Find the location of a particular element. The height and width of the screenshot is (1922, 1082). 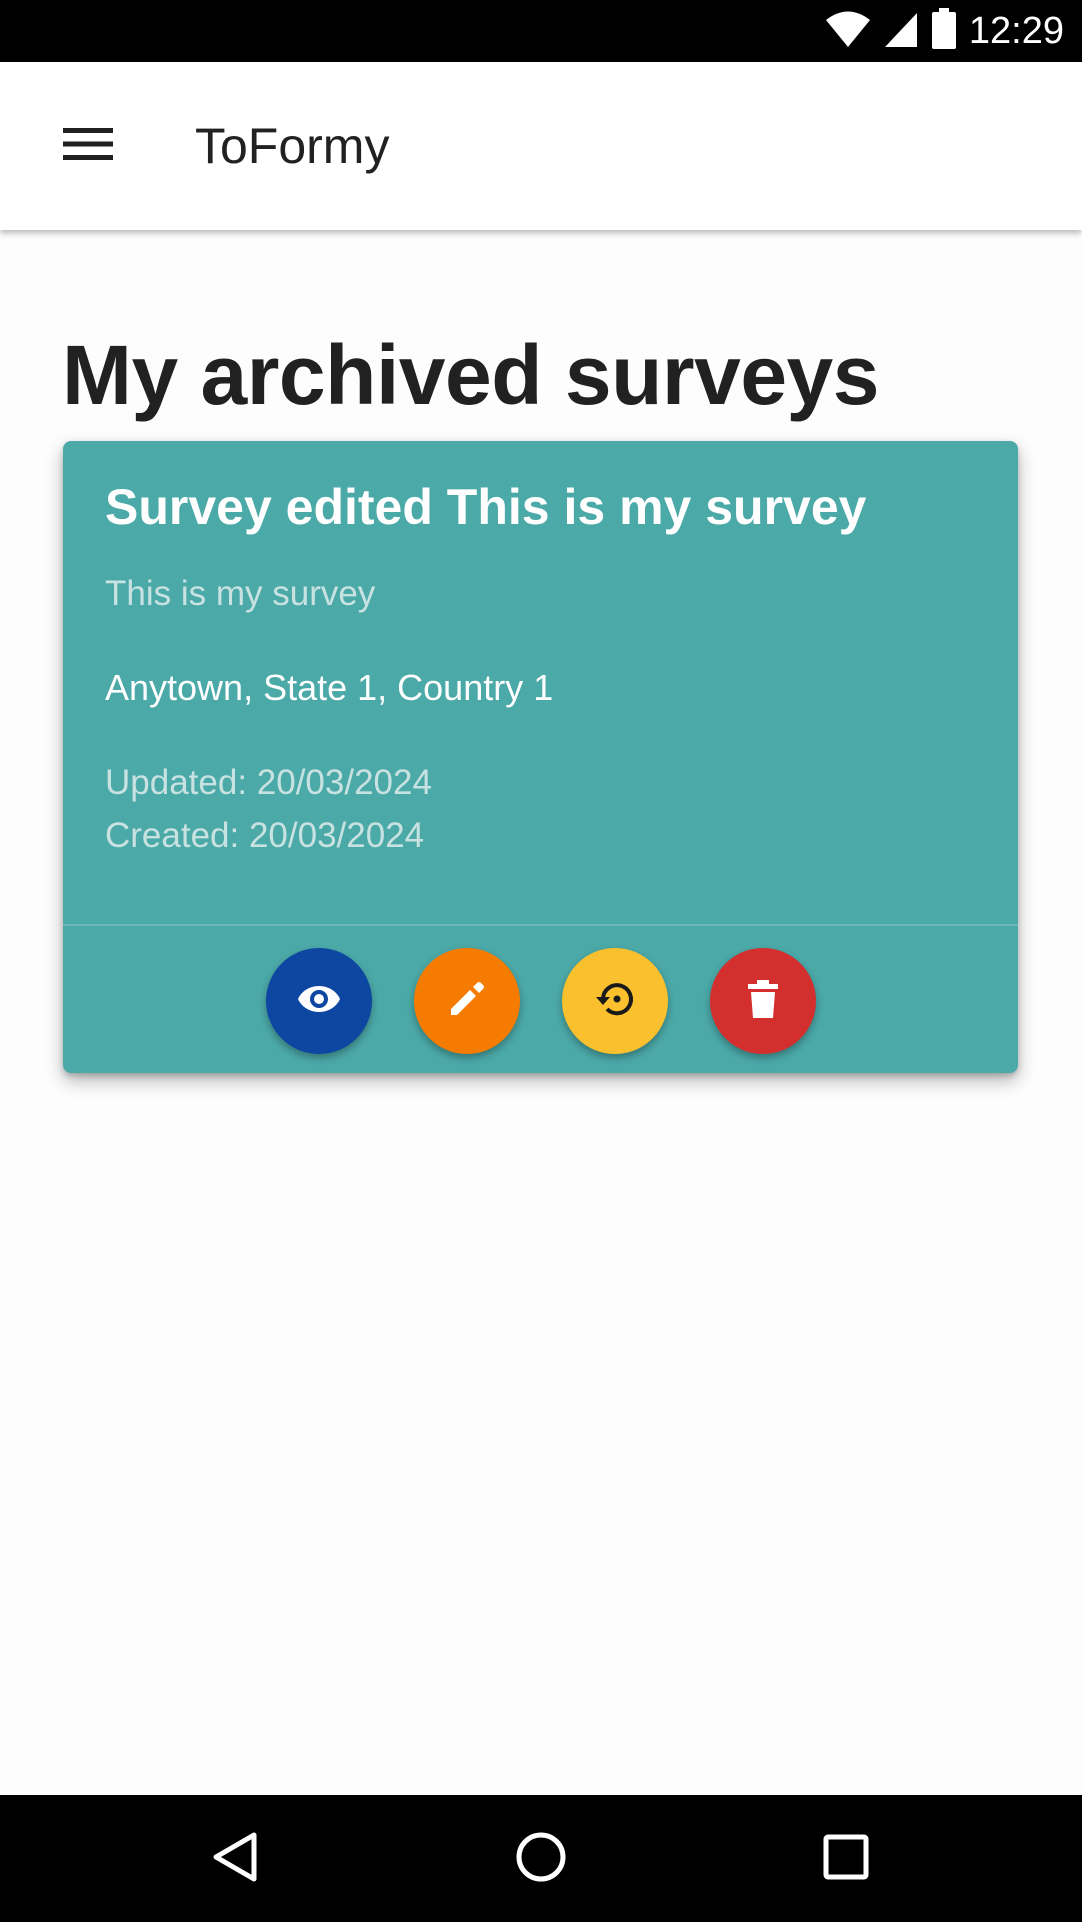

status-icons: 12:29 is located at coordinates (944, 31).